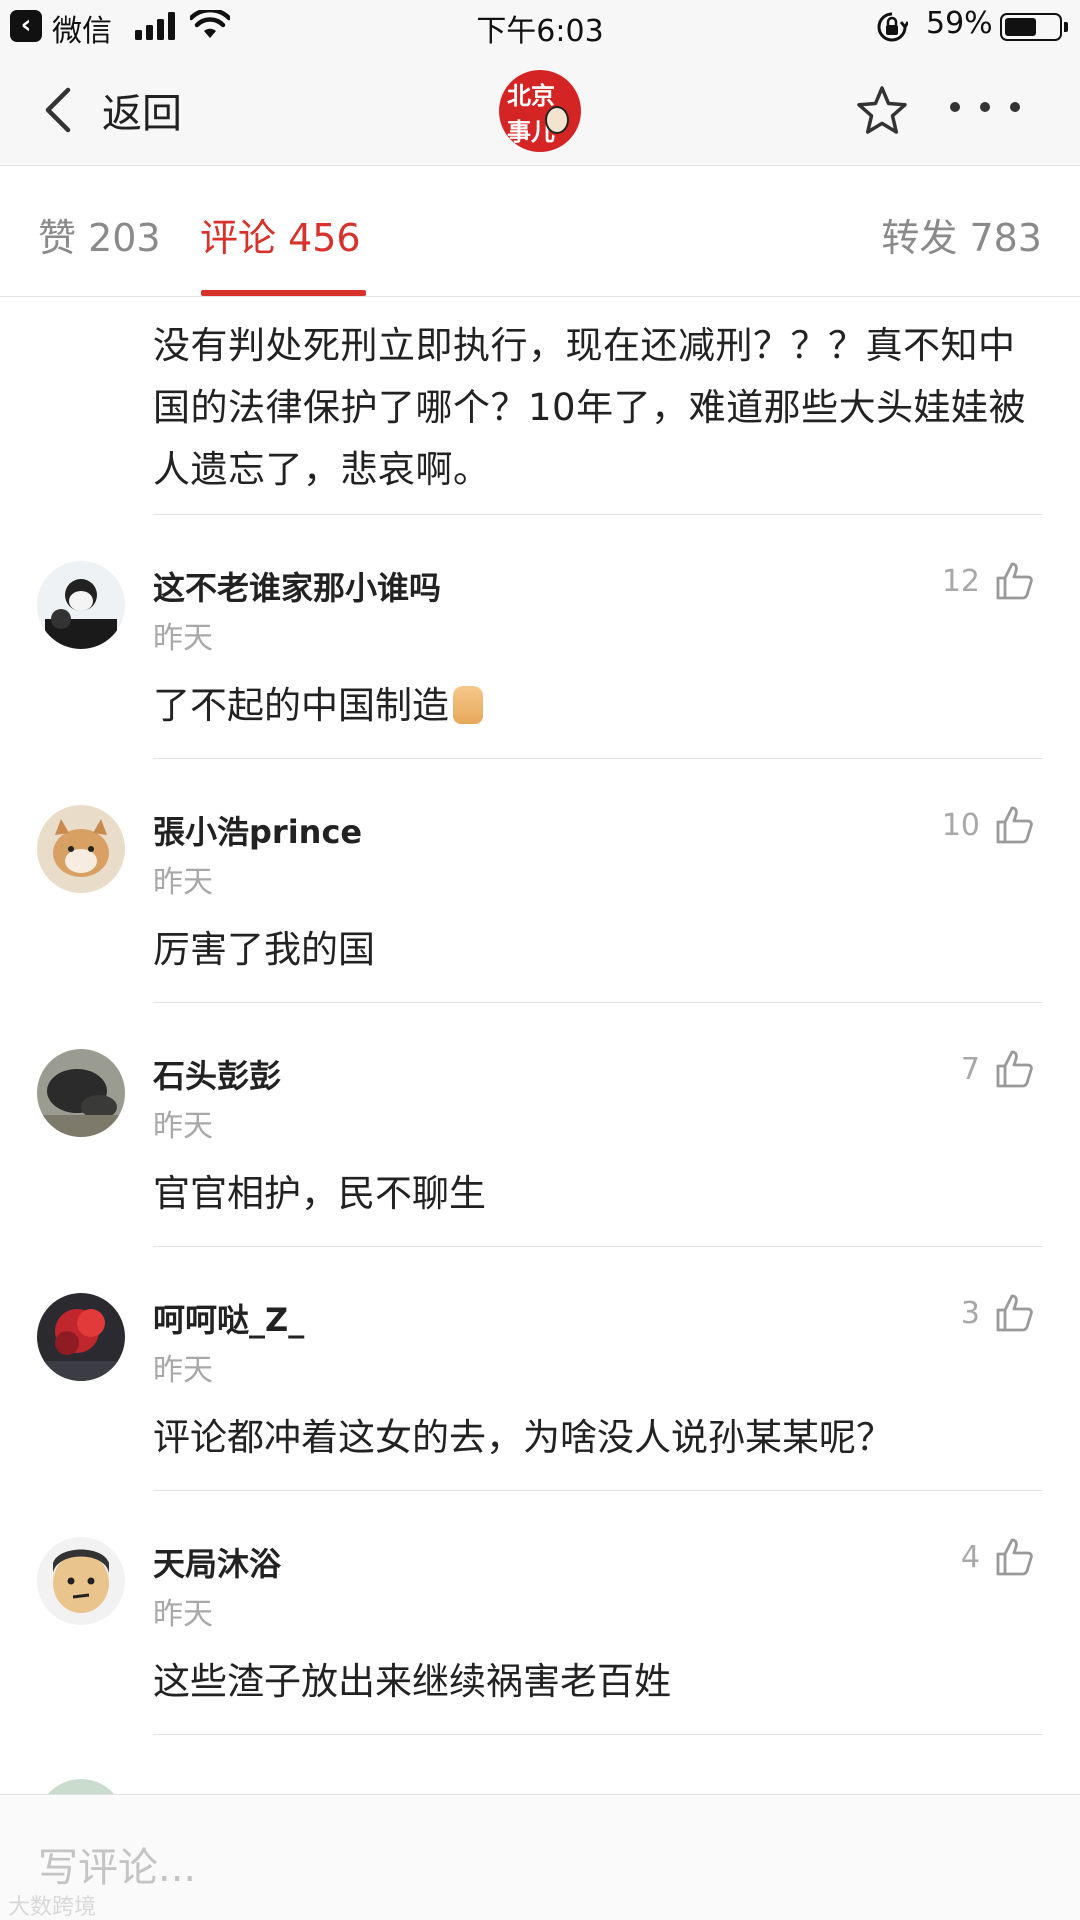 This screenshot has height=1920, width=1080. I want to click on like-button: 12, so click(988, 581).